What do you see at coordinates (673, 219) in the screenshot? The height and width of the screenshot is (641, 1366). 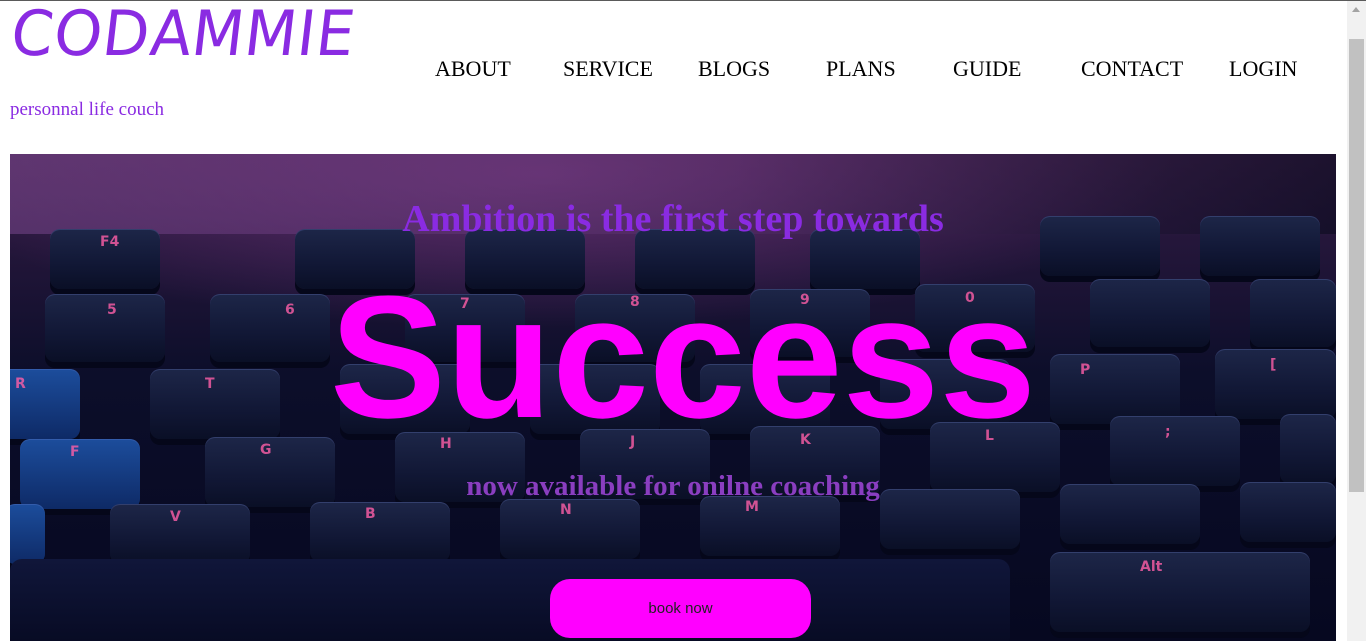 I see `hero-headline: Ambition is the first step towards` at bounding box center [673, 219].